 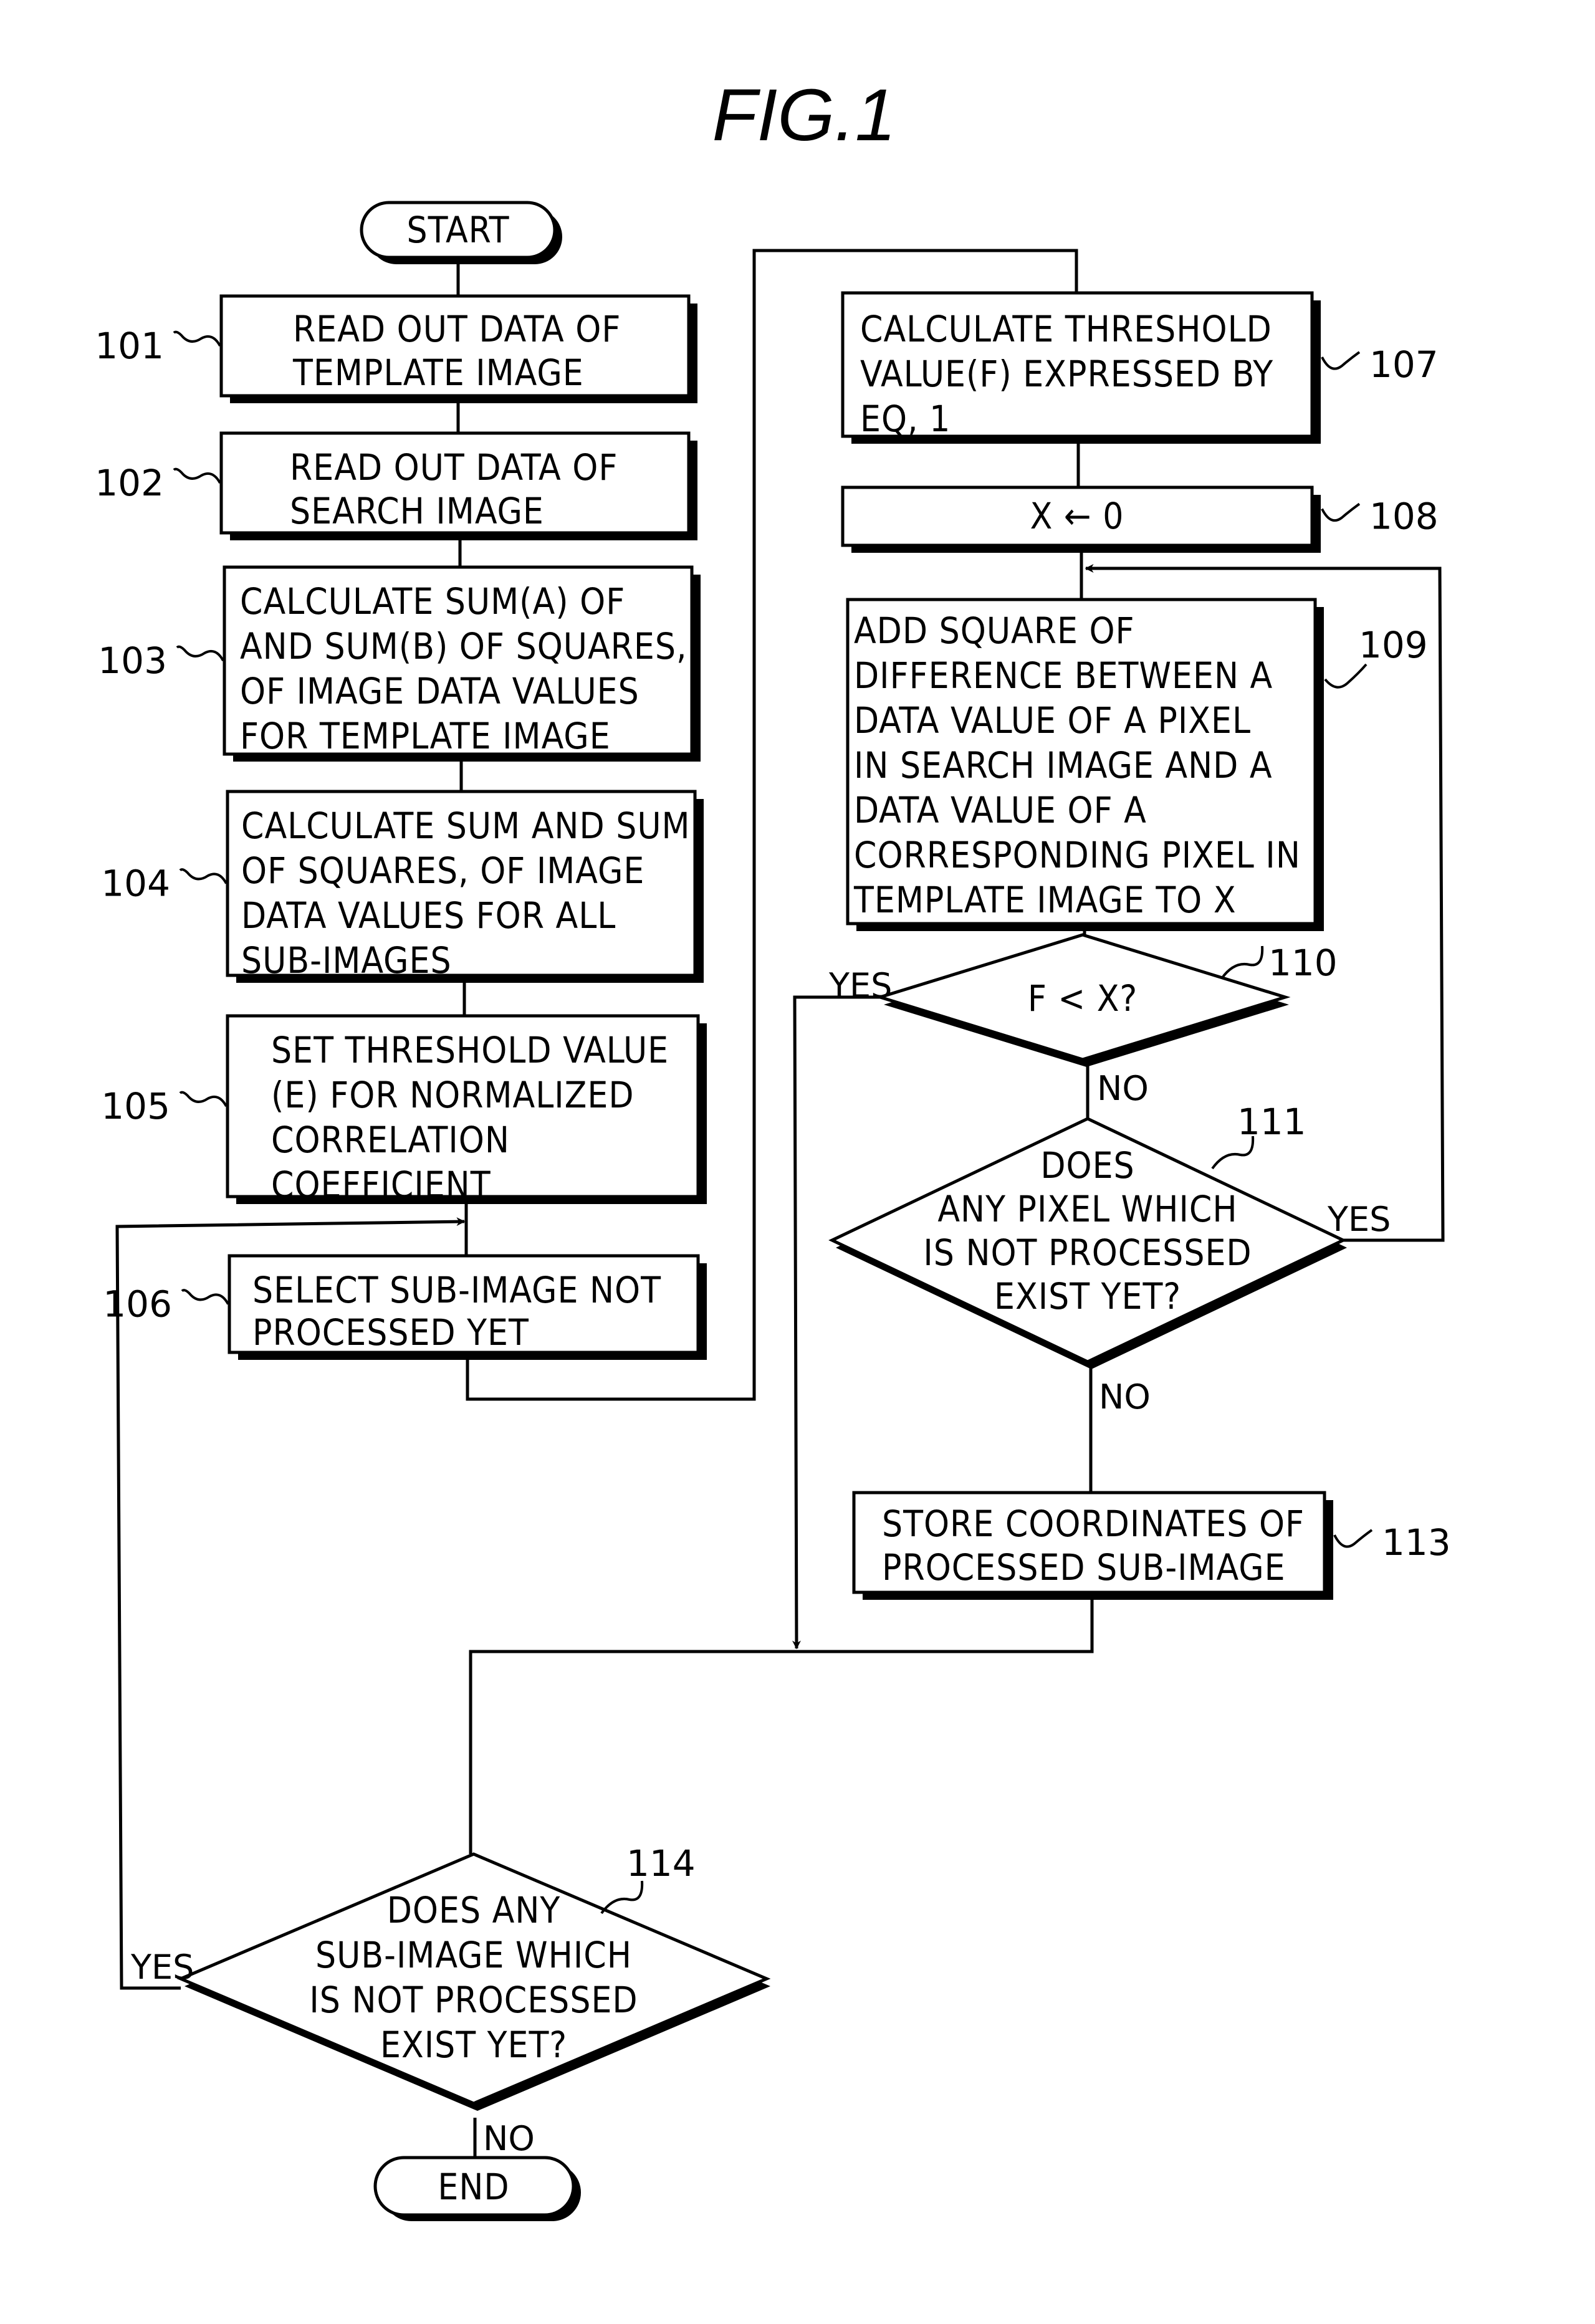 I want to click on decision-110: F < X? 110, so click(x=1106, y=1000).